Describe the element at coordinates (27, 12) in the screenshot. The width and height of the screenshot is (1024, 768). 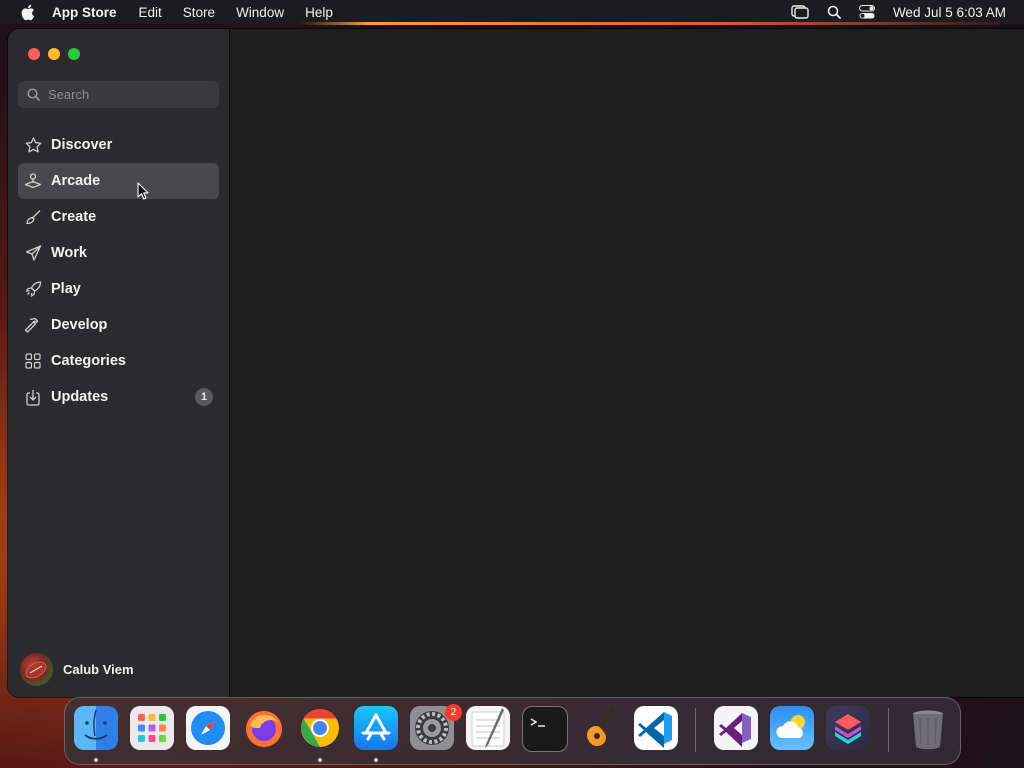
I see `apple-menu-icon` at that location.